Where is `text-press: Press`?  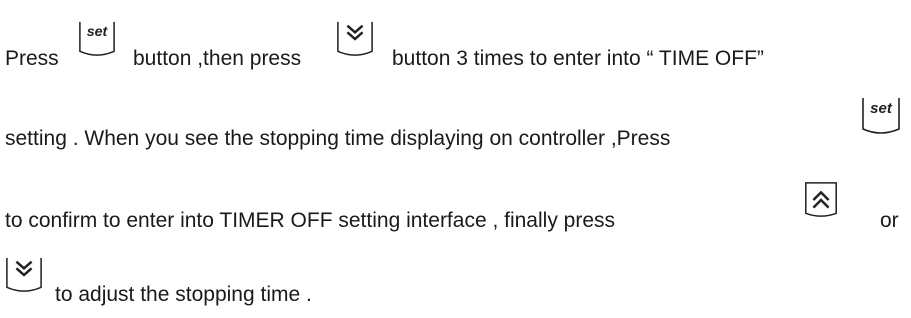 text-press: Press is located at coordinates (32, 58).